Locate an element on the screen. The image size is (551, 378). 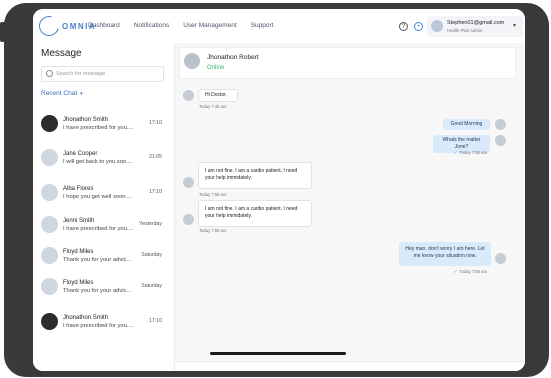
contact-avatar is located at coordinates (192, 61).